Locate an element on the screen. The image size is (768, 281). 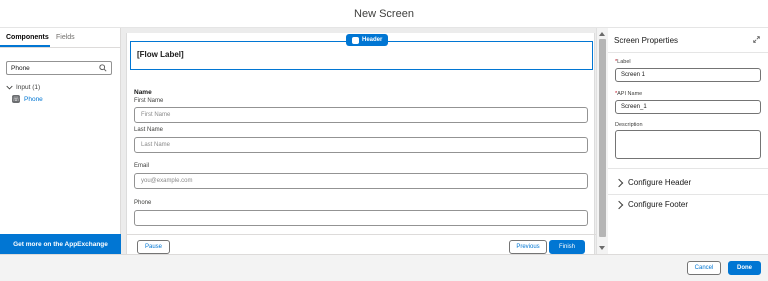
label-field-label: *Label is located at coordinates (623, 62).